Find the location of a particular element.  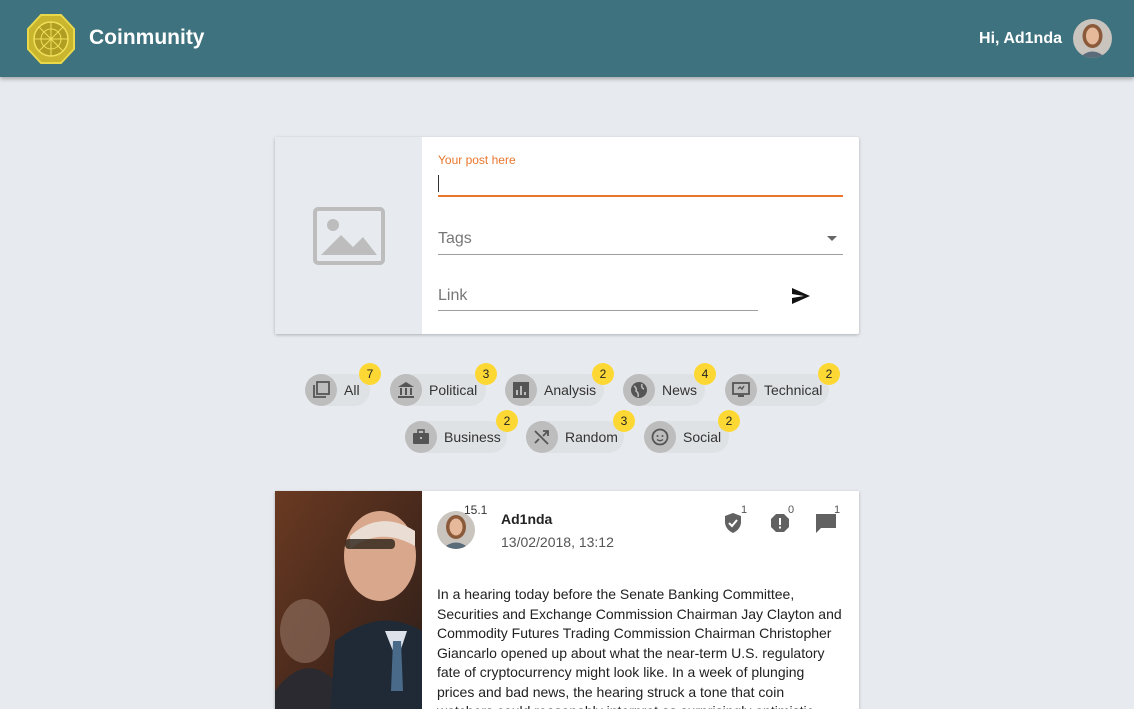

post-image is located at coordinates (348, 600).